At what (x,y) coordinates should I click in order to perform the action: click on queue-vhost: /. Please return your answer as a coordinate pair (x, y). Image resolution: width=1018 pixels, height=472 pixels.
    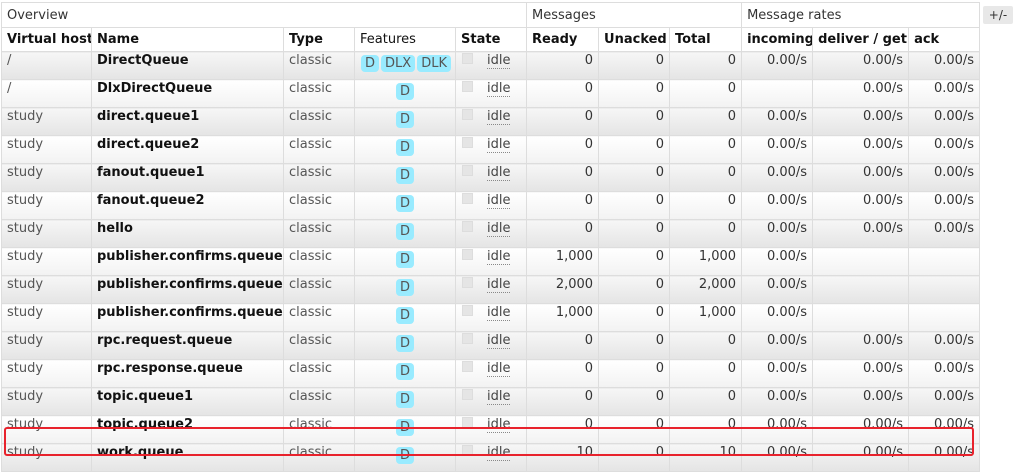
    Looking at the image, I should click on (46, 65).